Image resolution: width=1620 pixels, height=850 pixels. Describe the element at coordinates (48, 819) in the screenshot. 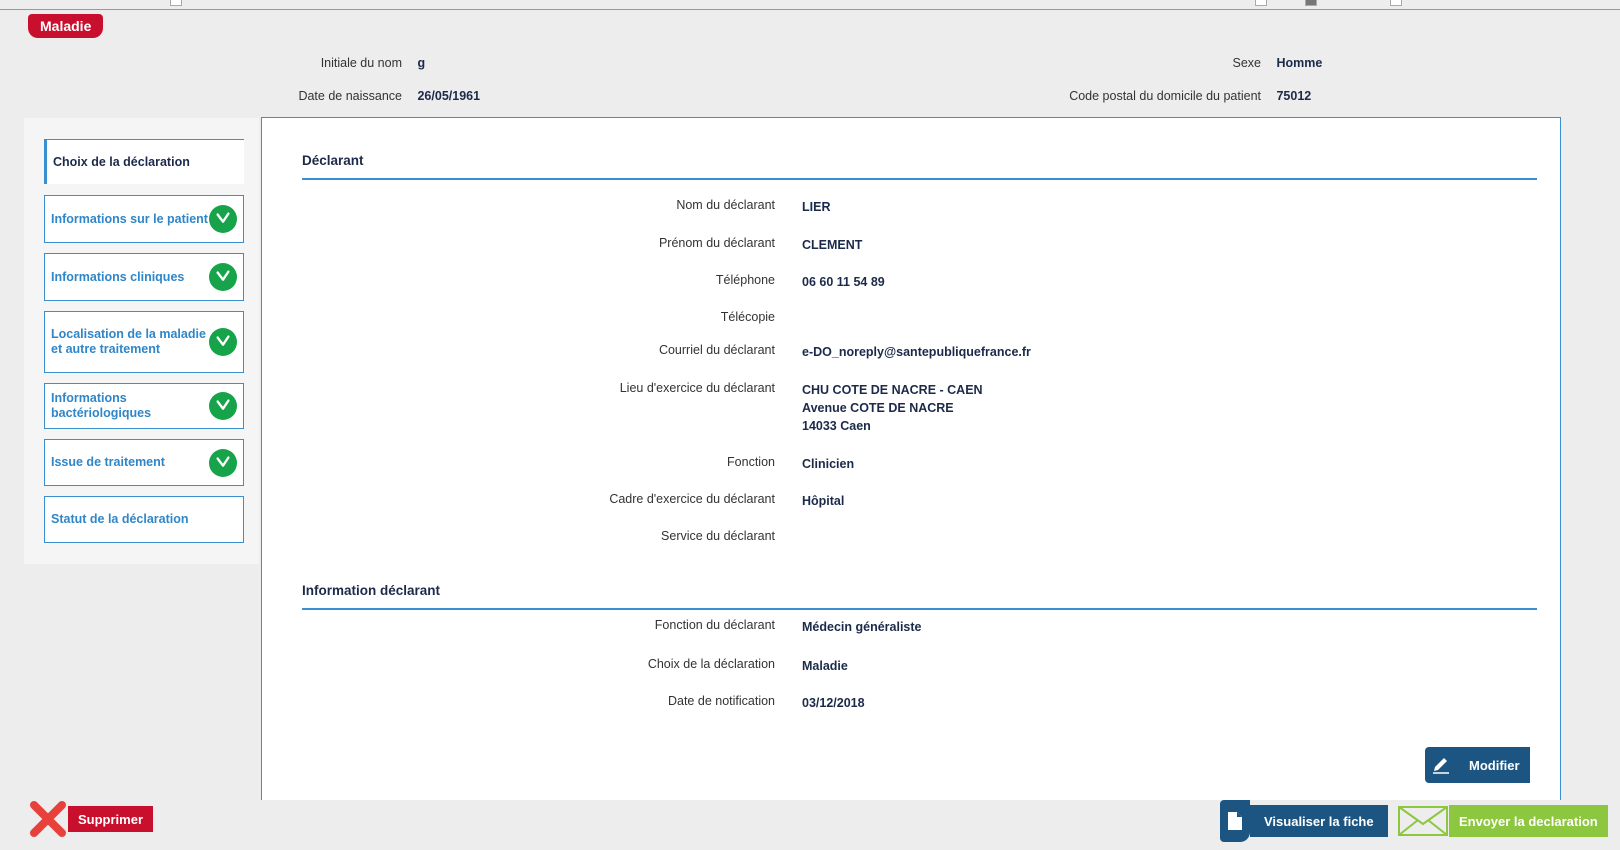

I see `cross-icon` at that location.